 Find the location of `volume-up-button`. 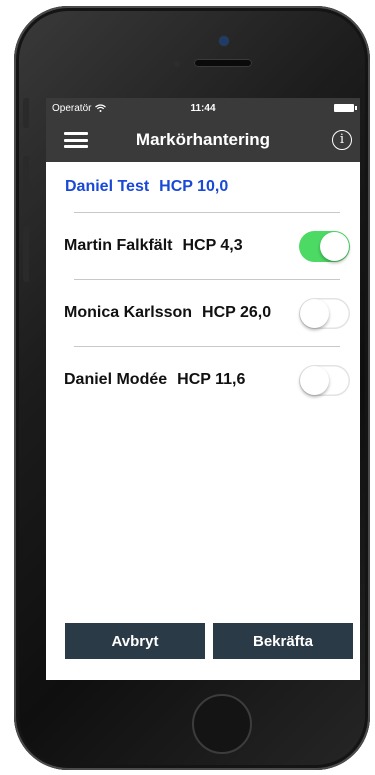

volume-up-button is located at coordinates (26, 184).